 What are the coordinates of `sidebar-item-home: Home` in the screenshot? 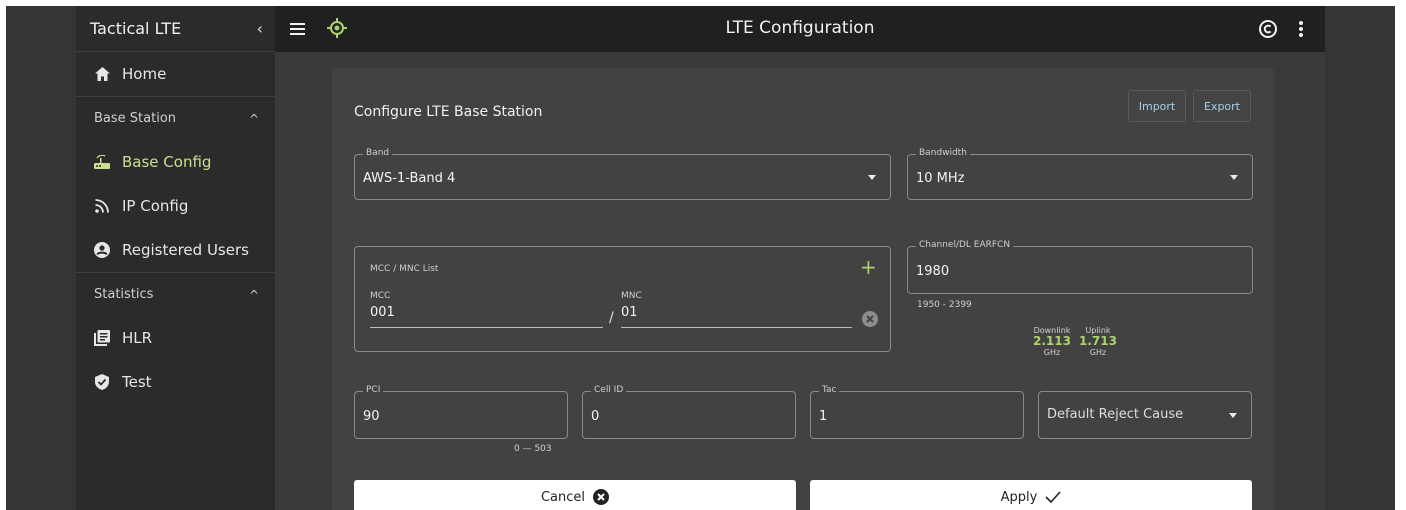 It's located at (175, 74).